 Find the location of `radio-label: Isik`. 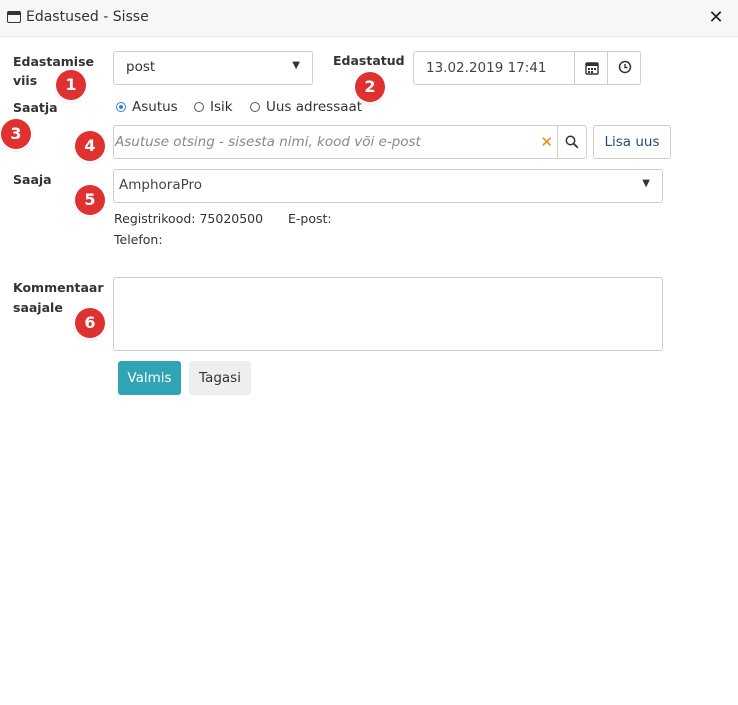

radio-label: Isik is located at coordinates (221, 107).